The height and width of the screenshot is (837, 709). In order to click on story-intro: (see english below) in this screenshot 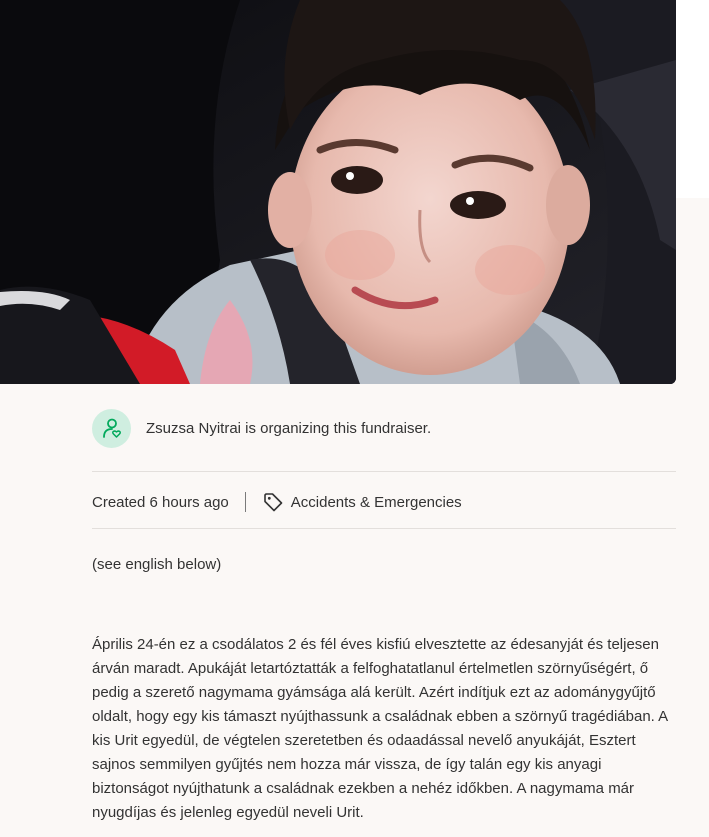, I will do `click(157, 564)`.